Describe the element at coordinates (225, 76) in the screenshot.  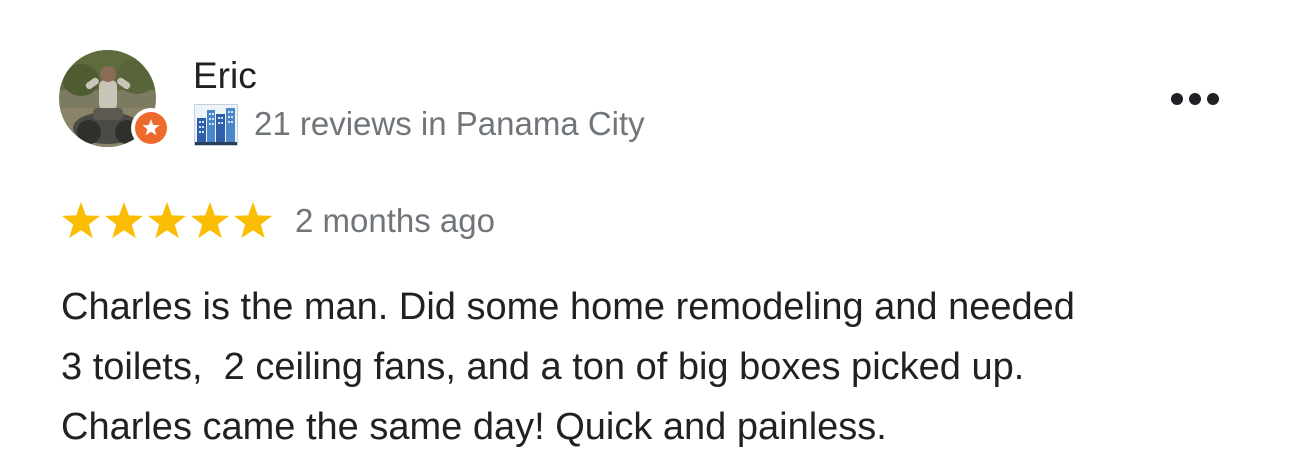
I see `reviewer-name: Eric` at that location.